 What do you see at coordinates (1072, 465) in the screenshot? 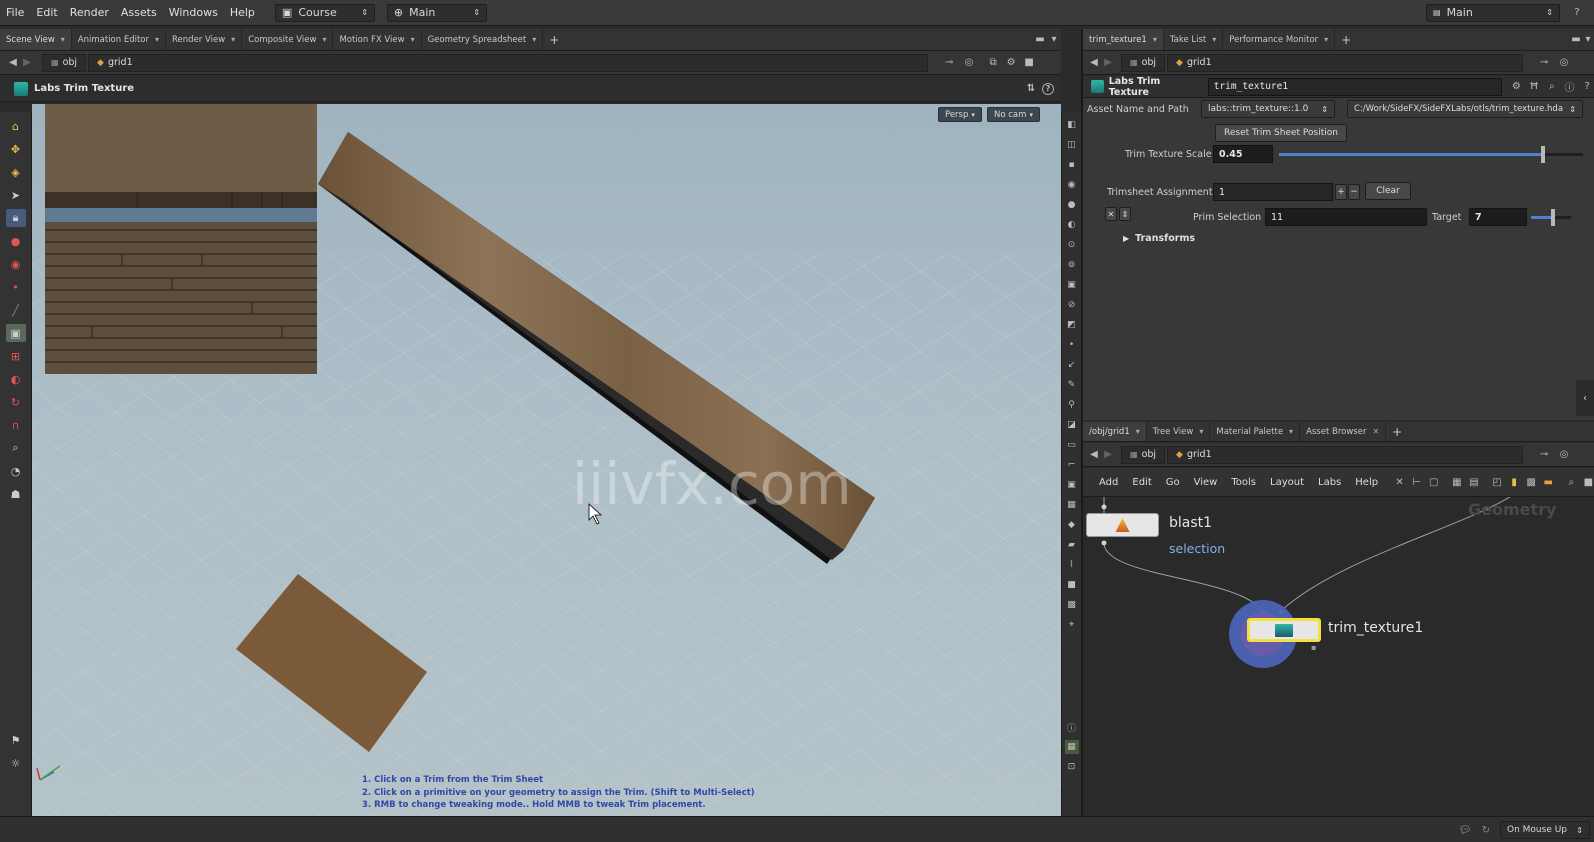
I see `ortho-icon: ⌐` at bounding box center [1072, 465].